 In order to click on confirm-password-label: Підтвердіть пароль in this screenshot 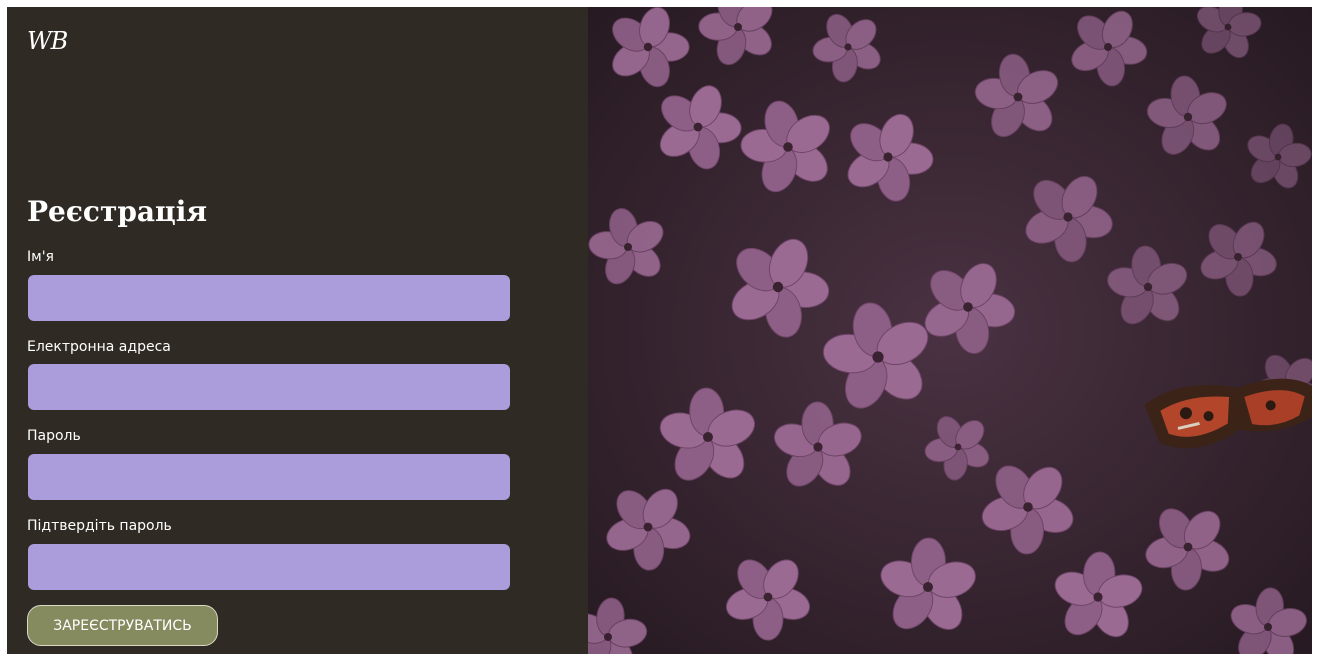, I will do `click(99, 526)`.